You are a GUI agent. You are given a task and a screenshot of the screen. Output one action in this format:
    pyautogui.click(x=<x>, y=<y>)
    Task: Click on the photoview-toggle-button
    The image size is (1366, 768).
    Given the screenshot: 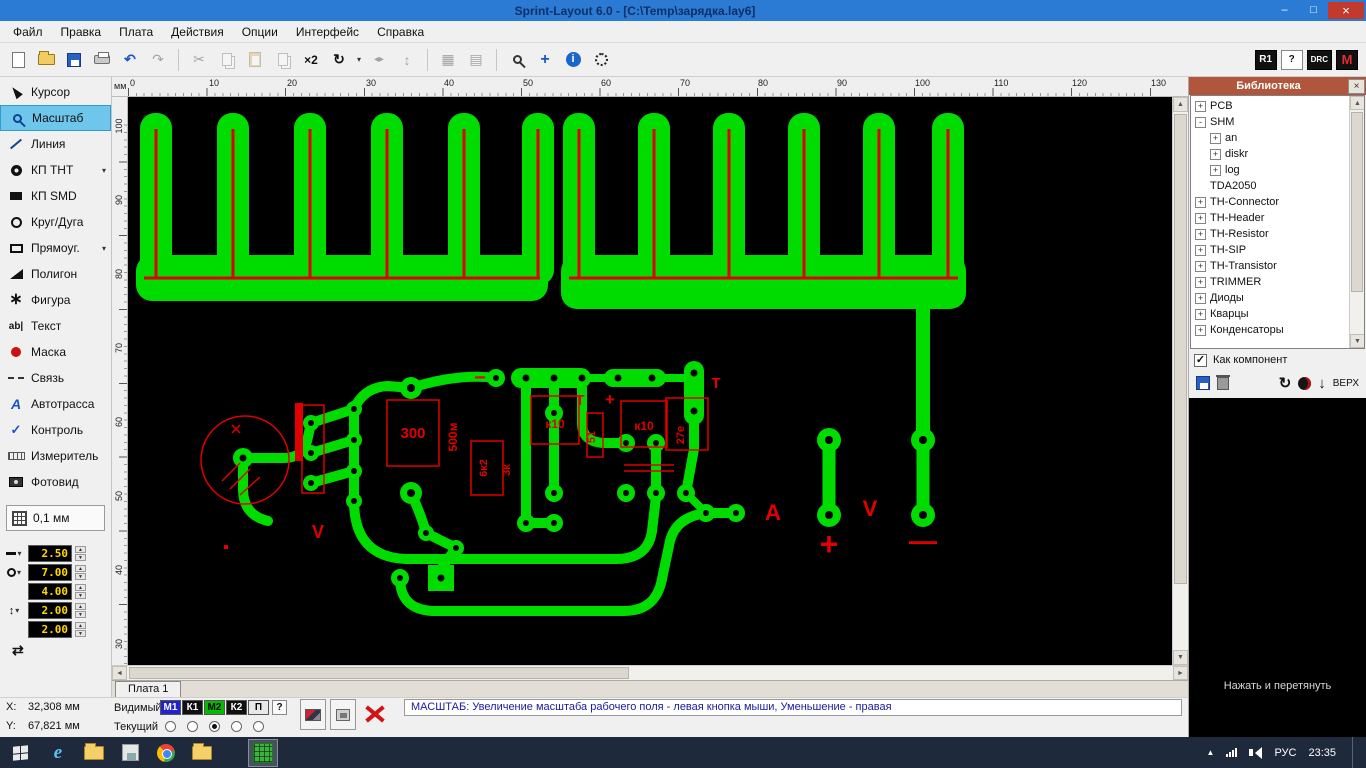 What is the action you would take?
    pyautogui.click(x=313, y=714)
    